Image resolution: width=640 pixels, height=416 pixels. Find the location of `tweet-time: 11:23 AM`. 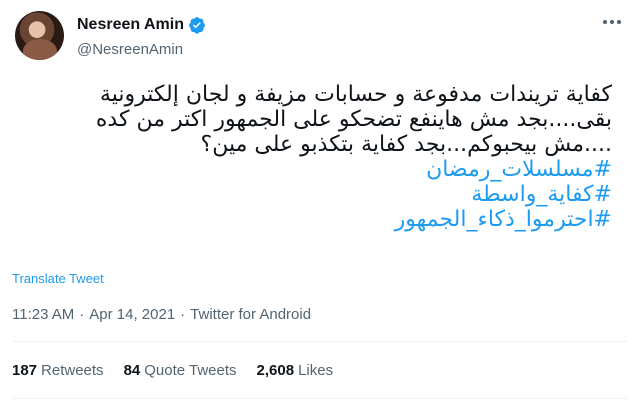

tweet-time: 11:23 AM is located at coordinates (43, 314).